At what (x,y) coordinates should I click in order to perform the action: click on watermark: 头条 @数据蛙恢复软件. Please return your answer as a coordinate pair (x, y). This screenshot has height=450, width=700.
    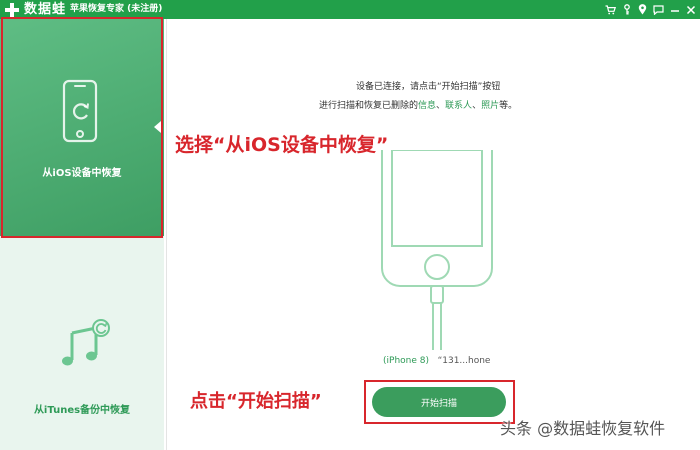
    Looking at the image, I should click on (583, 428).